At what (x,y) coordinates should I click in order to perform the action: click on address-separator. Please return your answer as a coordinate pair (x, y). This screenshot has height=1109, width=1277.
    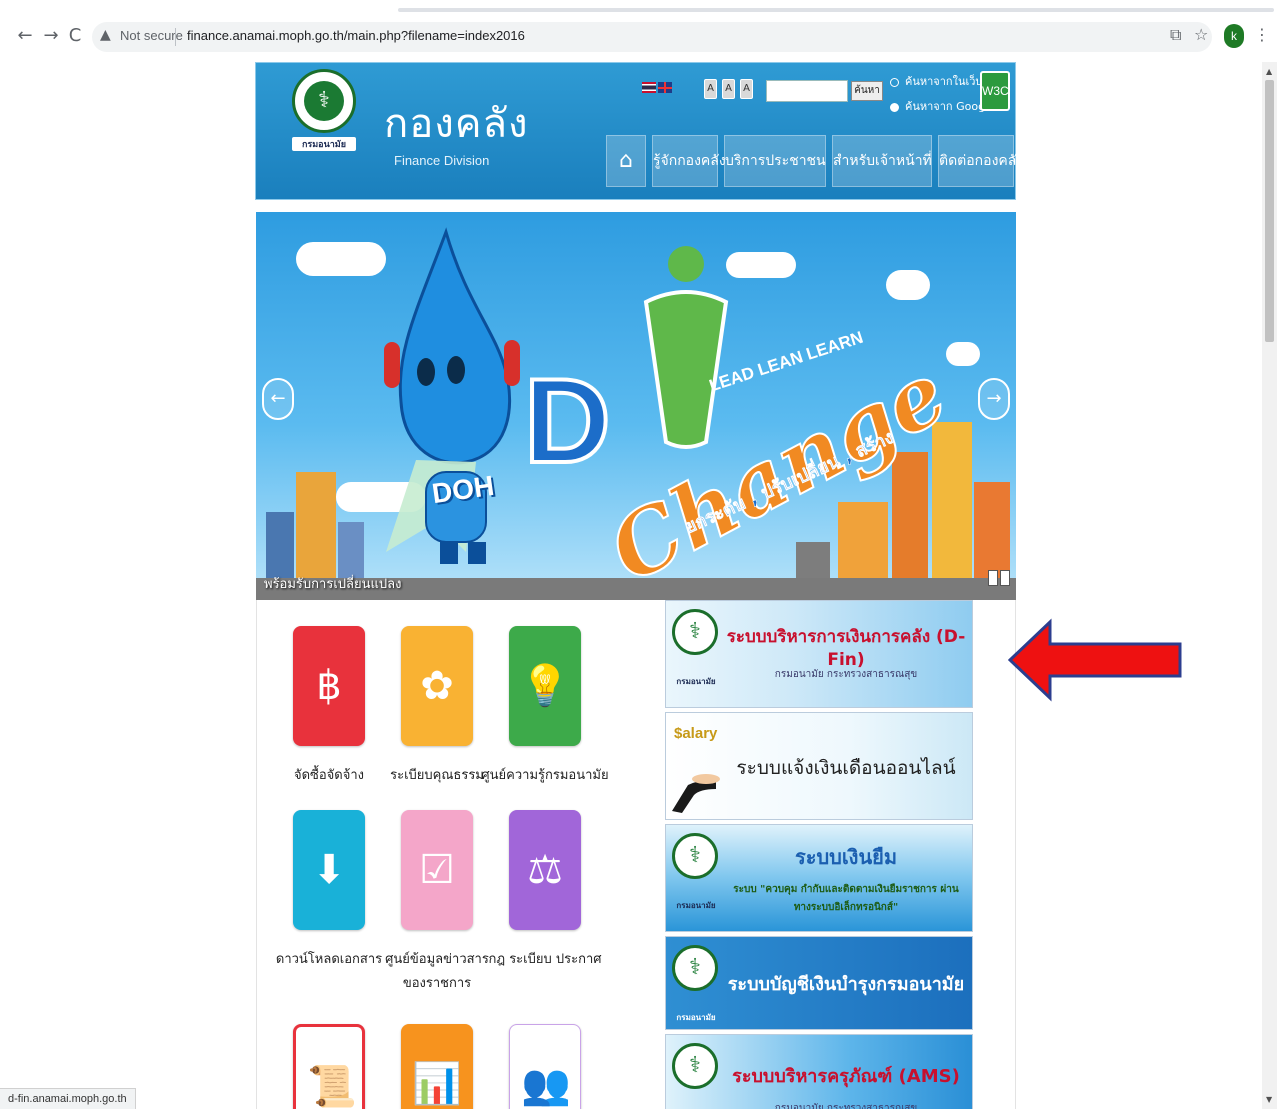
    Looking at the image, I should click on (175, 37).